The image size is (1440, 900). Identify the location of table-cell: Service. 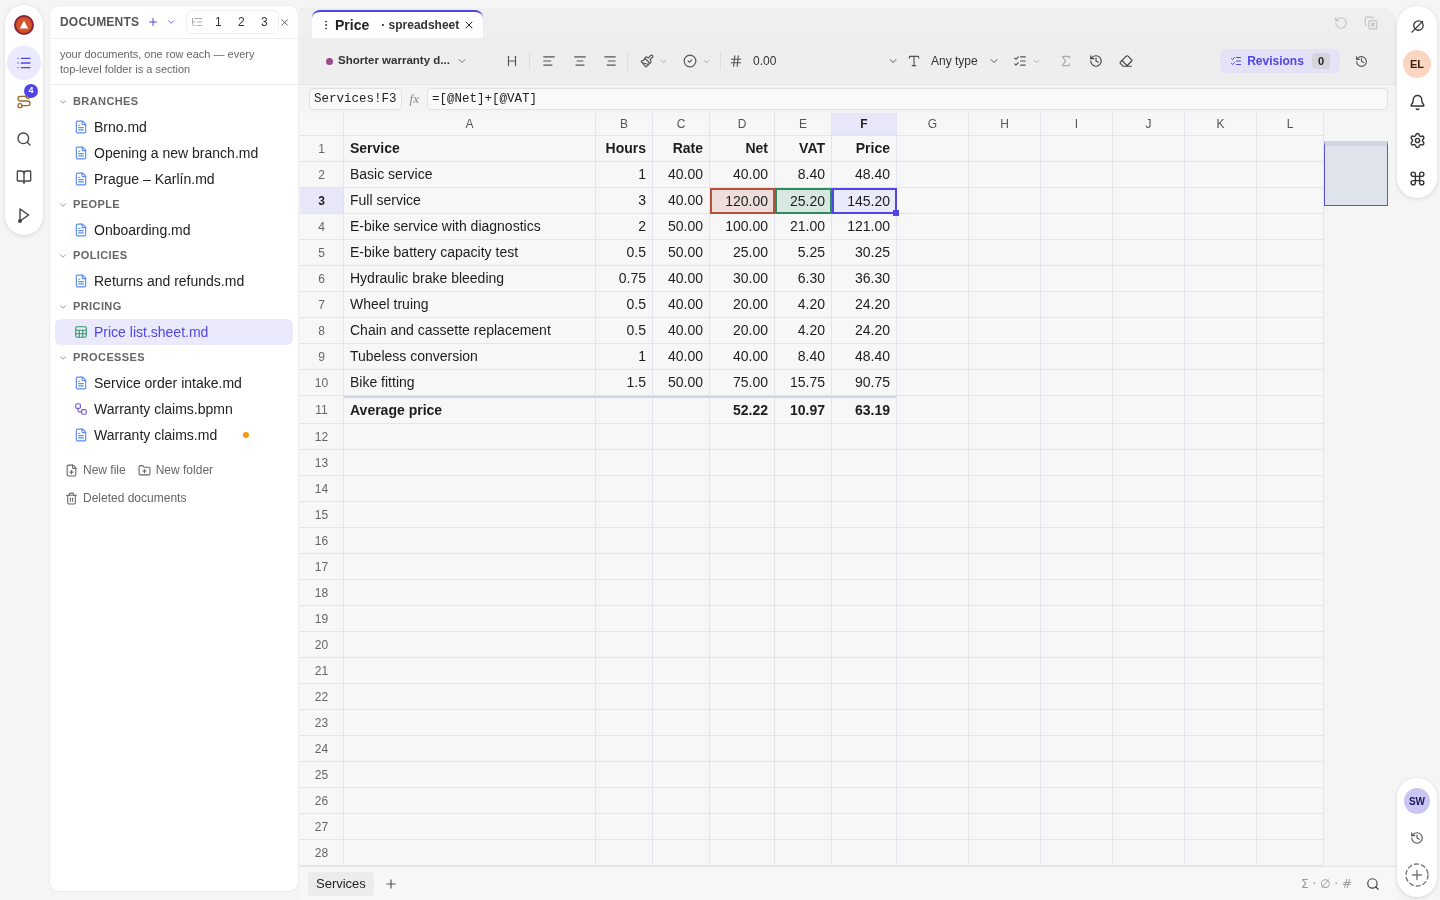
(470, 149).